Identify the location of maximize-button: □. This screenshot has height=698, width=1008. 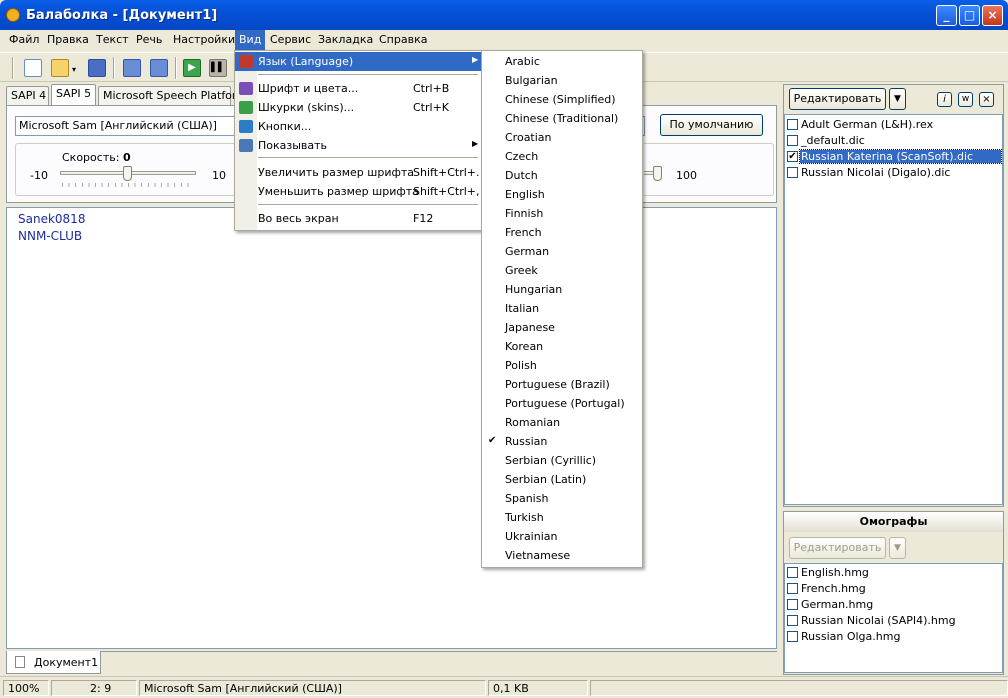
(969, 15).